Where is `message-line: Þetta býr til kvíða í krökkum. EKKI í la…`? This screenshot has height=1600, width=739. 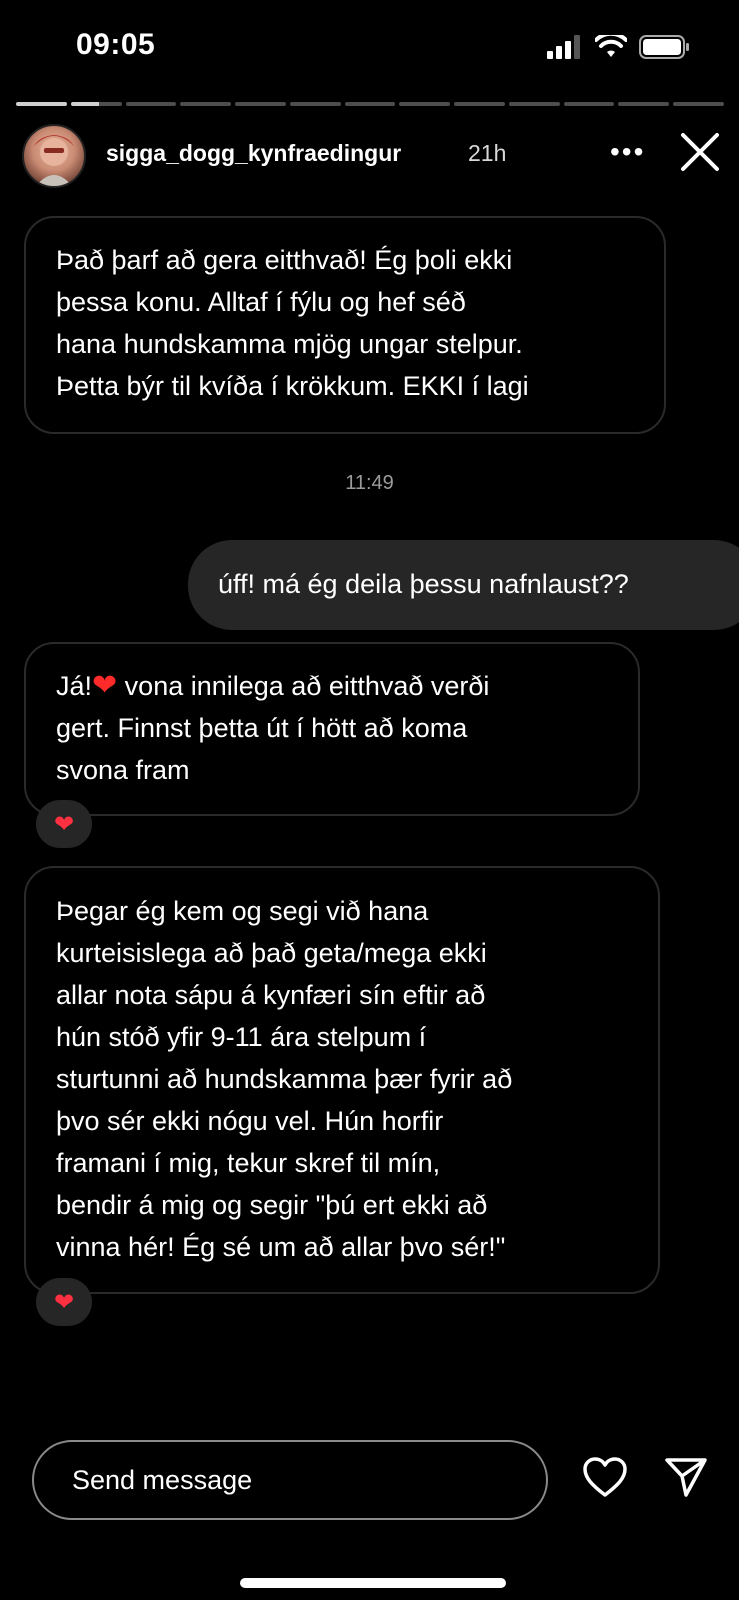
message-line: Þetta býr til kvíða í krökkum. EKKI í la… is located at coordinates (292, 386).